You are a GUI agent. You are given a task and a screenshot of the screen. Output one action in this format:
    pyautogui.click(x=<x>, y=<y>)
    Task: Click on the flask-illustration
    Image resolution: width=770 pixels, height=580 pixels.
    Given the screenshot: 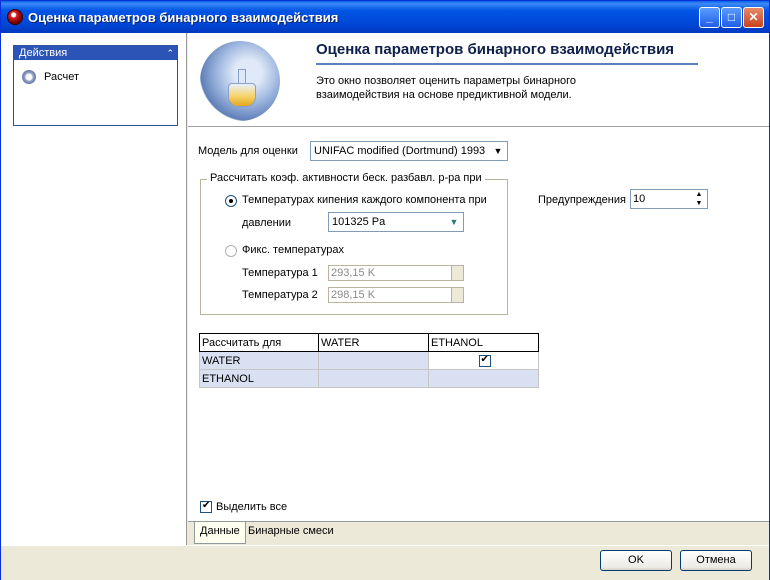 What is the action you would take?
    pyautogui.click(x=240, y=81)
    